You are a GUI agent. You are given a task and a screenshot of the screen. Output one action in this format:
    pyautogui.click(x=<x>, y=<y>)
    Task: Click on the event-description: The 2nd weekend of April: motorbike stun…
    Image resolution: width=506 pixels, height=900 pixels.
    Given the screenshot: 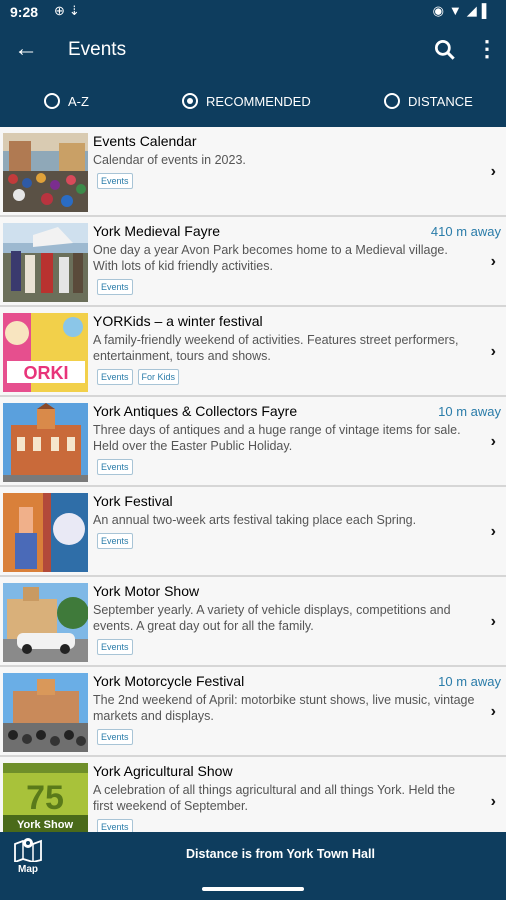 What is the action you would take?
    pyautogui.click(x=284, y=708)
    